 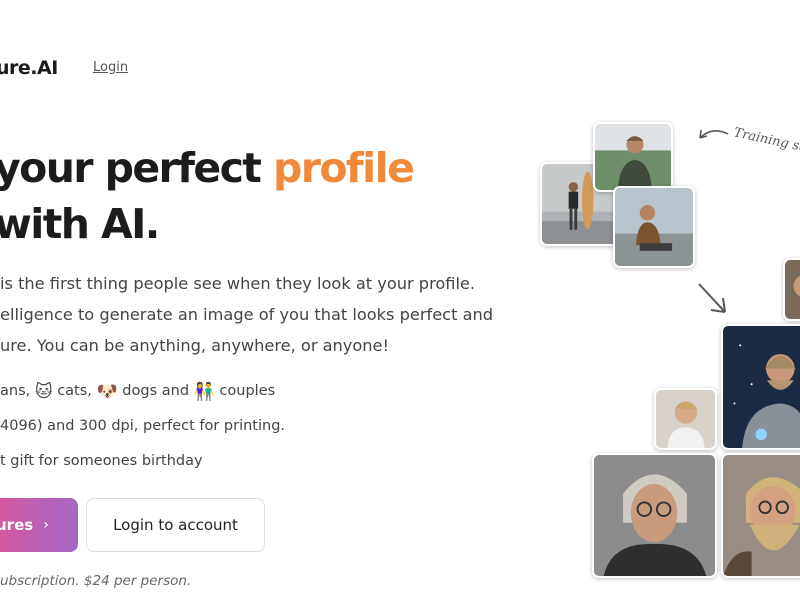 What do you see at coordinates (654, 227) in the screenshot?
I see `training-photo-seated` at bounding box center [654, 227].